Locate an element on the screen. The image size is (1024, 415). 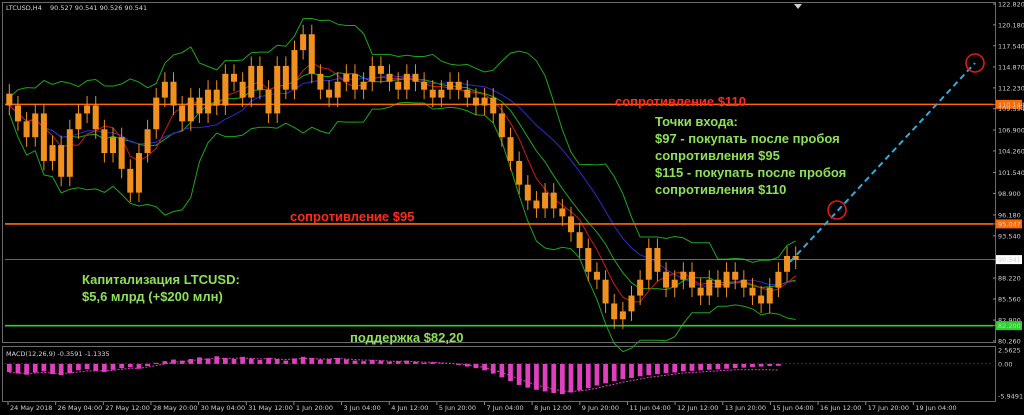
price-tick-label: 80.260 is located at coordinates (1009, 342).